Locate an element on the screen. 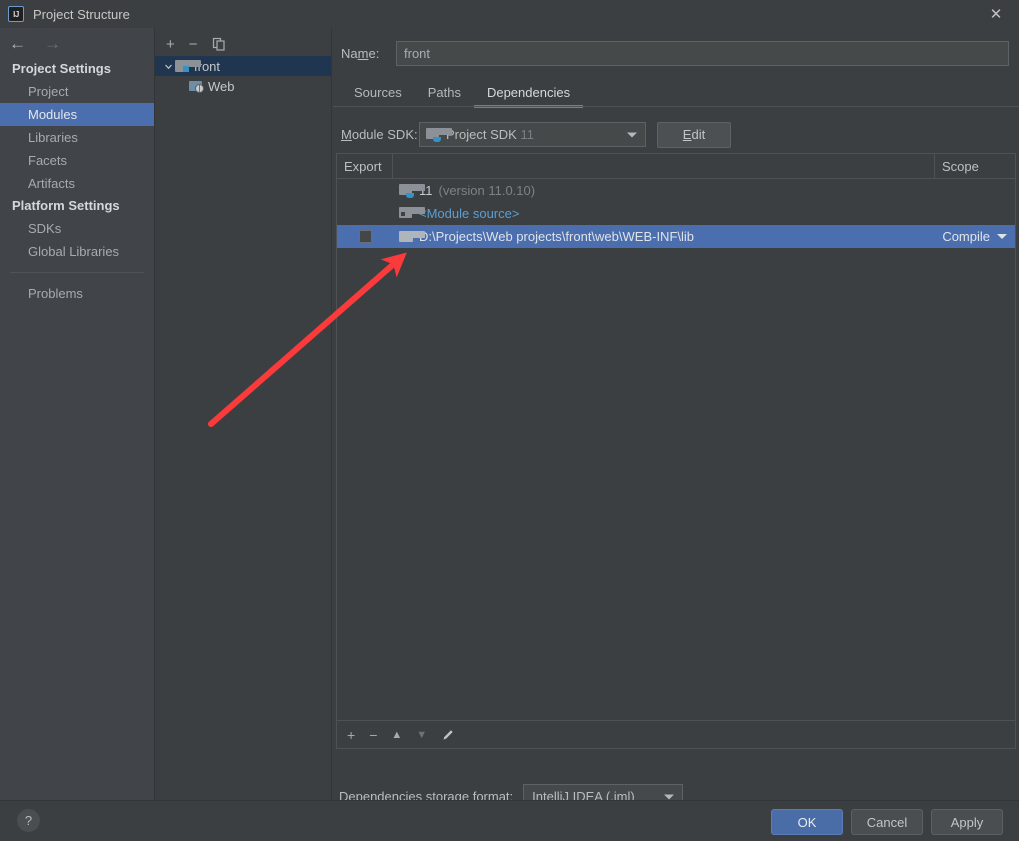 The width and height of the screenshot is (1019, 841). sidebar-group-platform-settings: Platform Settings is located at coordinates (66, 205).